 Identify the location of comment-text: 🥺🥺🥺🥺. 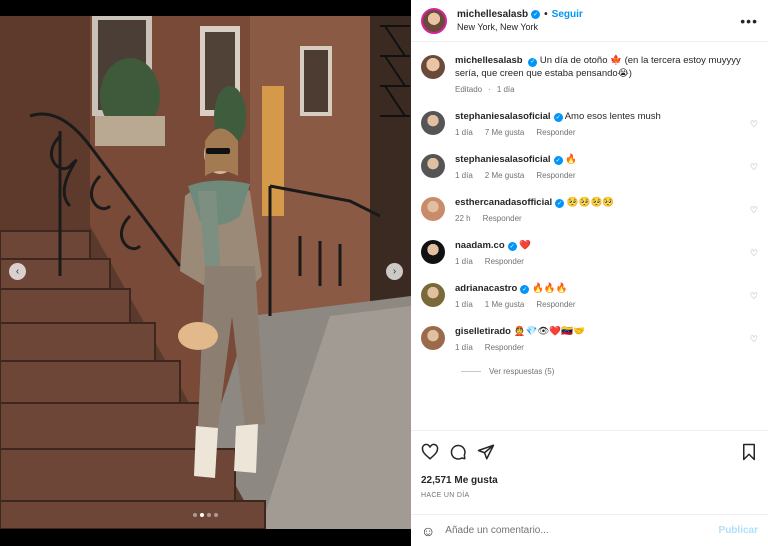
(590, 202).